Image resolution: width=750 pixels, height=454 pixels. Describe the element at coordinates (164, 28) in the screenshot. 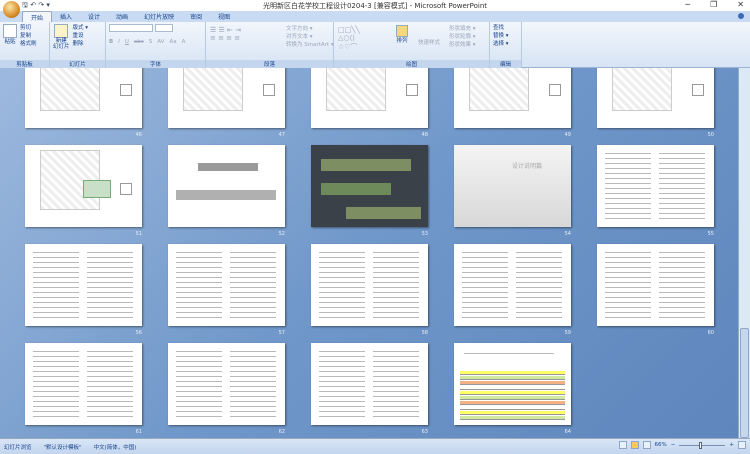

I see `font-size-combo` at that location.